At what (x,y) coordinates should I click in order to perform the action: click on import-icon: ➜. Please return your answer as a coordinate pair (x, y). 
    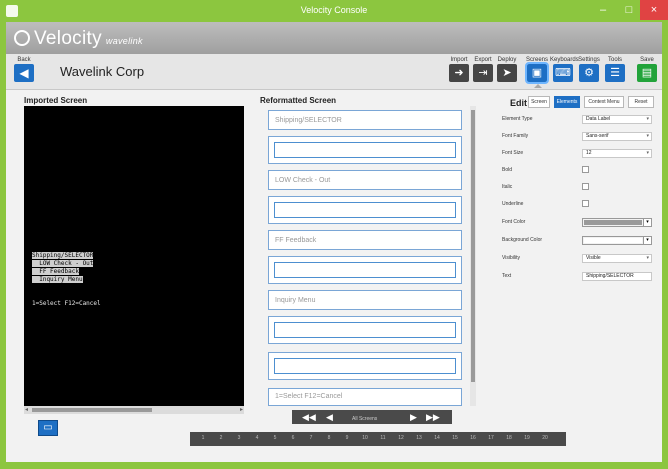
    Looking at the image, I should click on (459, 73).